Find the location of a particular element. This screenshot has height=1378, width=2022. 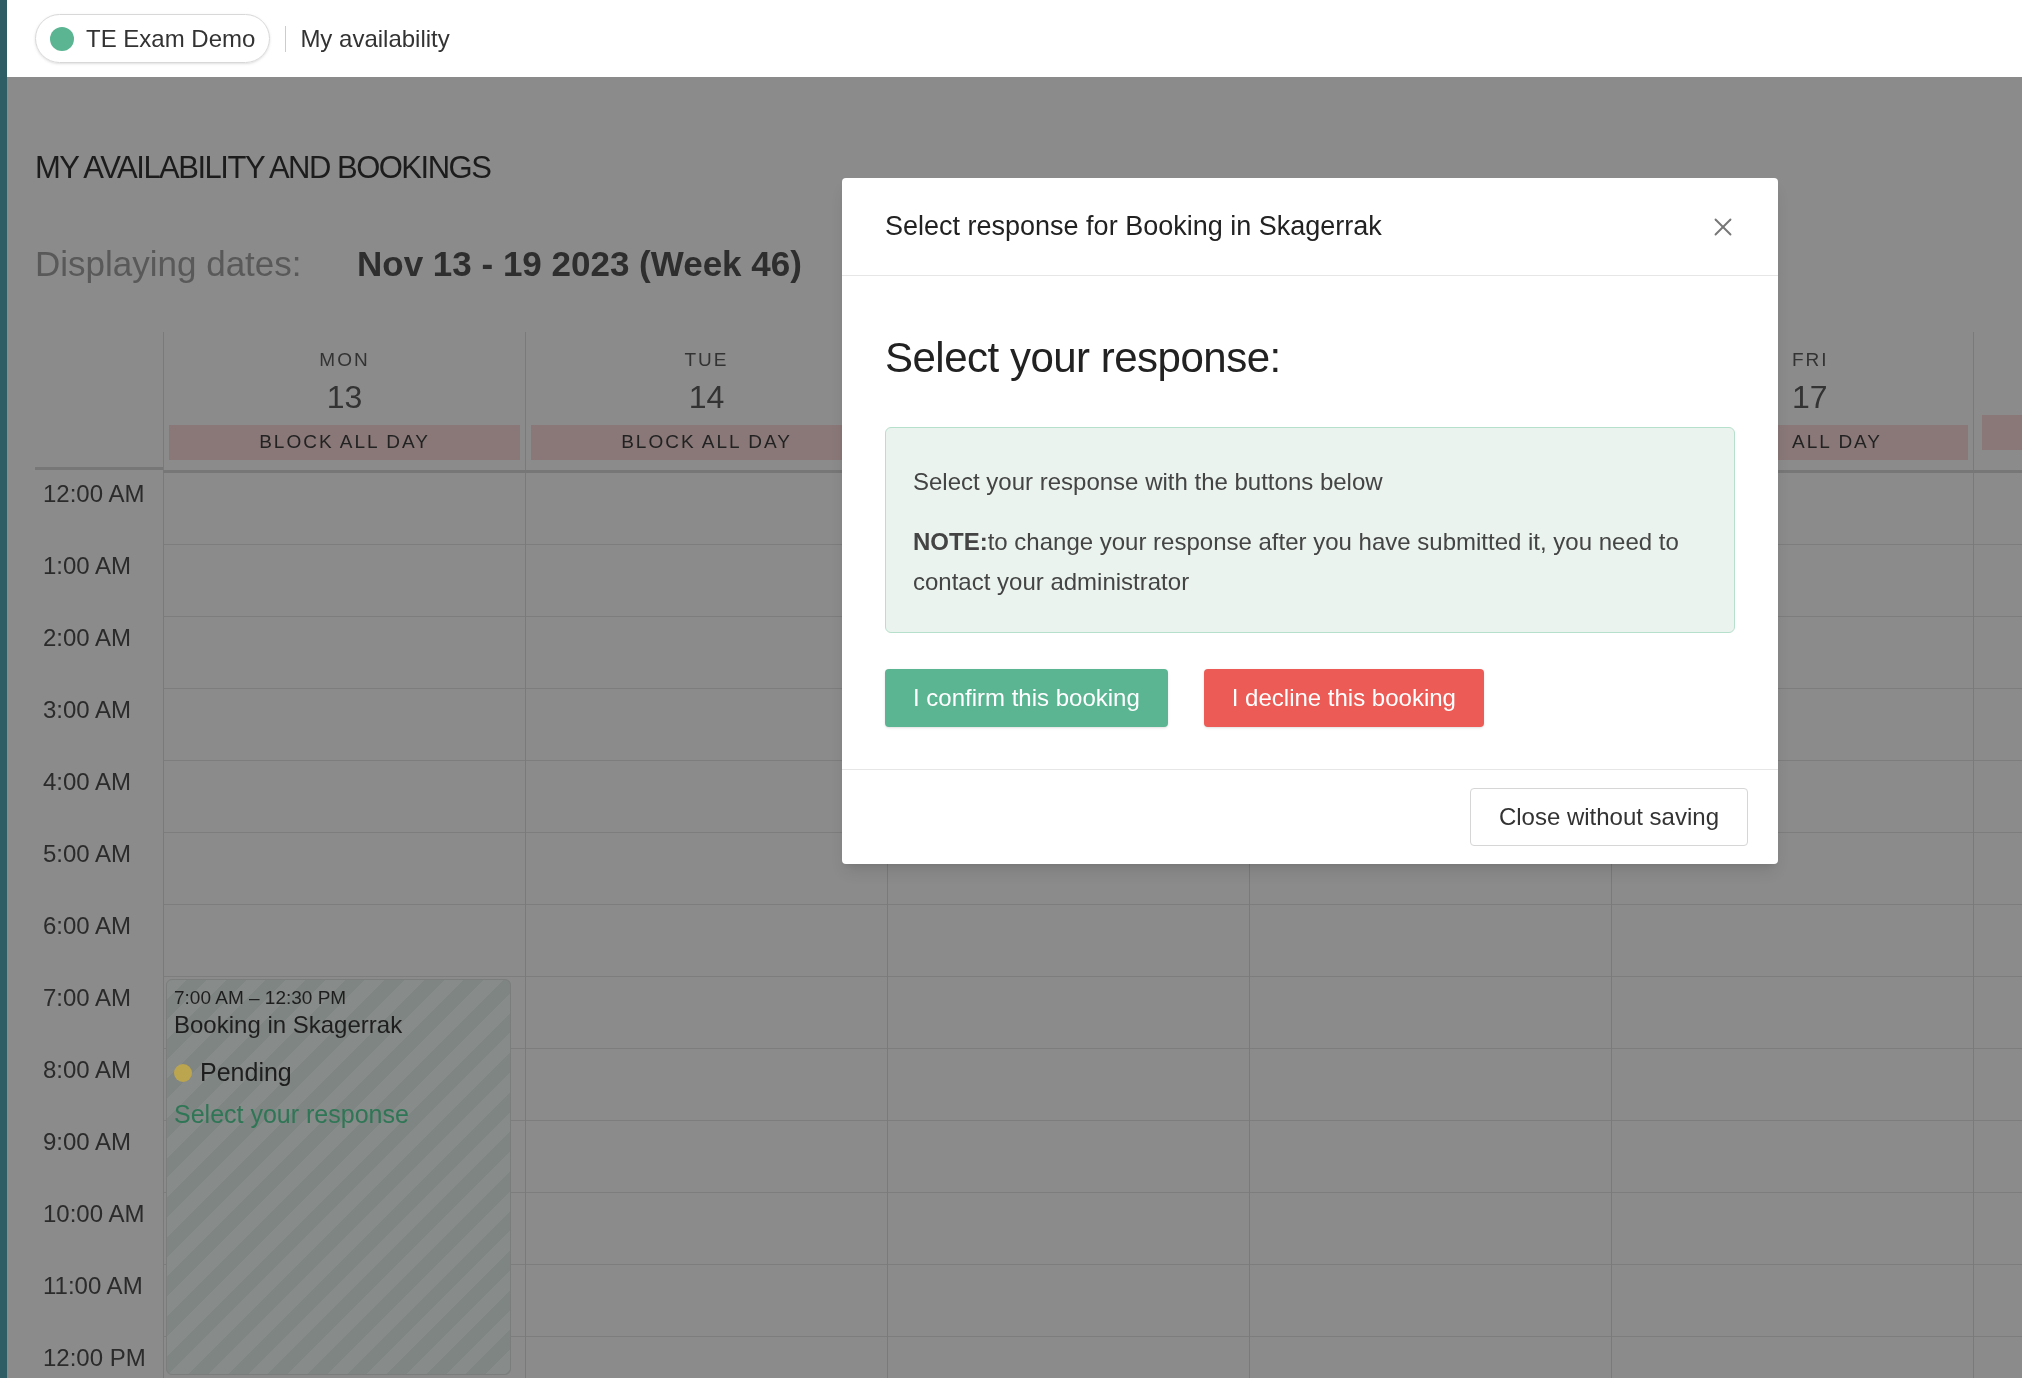

time-label: 6:00 AM is located at coordinates (87, 925).